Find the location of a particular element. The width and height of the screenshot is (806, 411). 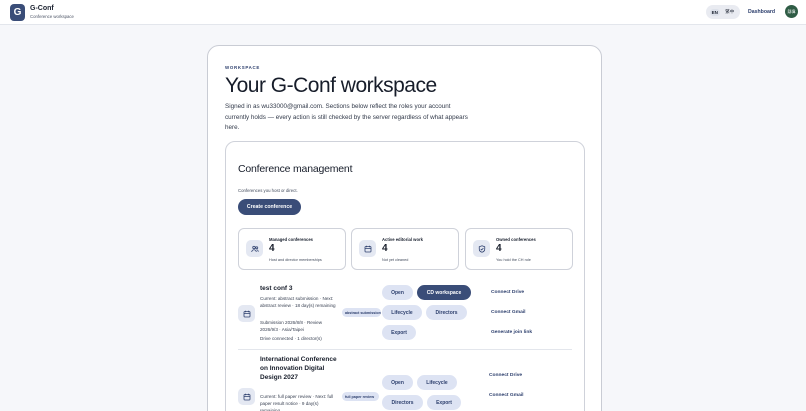

conference-name: test conf 3 is located at coordinates (300, 288).